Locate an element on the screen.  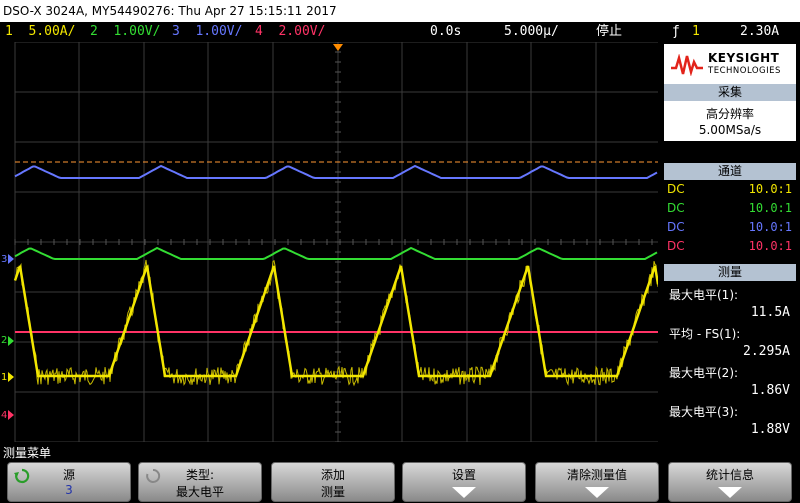
logo-sub: TECHNOLOGIES is located at coordinates (744, 71).